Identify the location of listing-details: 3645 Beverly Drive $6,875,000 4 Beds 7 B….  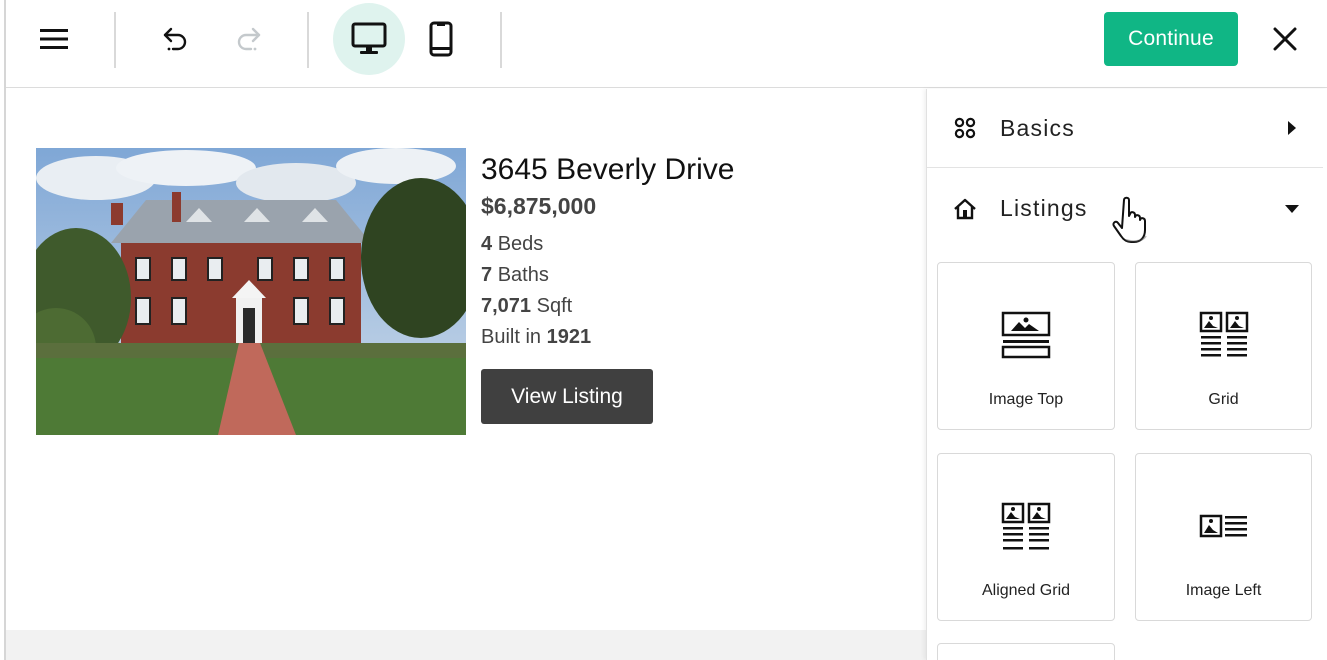
(691, 252).